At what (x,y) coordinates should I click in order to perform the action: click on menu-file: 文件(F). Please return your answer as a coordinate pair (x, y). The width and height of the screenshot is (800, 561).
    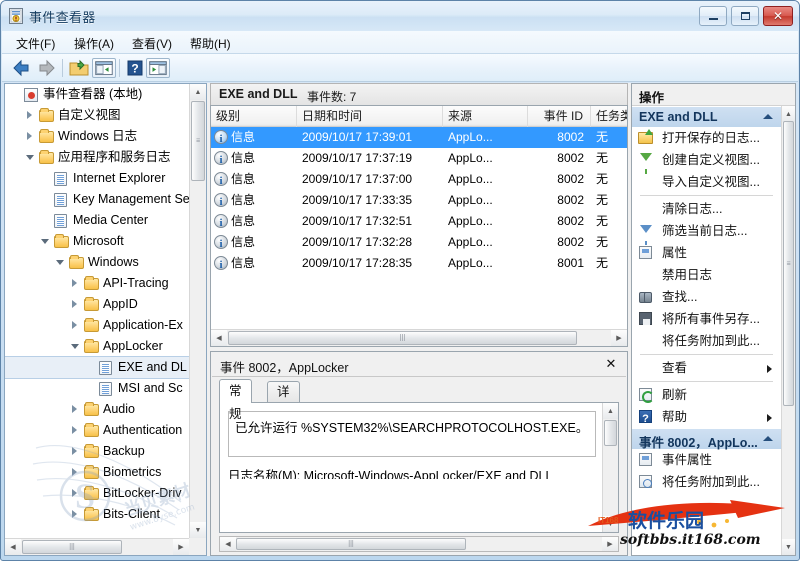
    Looking at the image, I should click on (35, 42).